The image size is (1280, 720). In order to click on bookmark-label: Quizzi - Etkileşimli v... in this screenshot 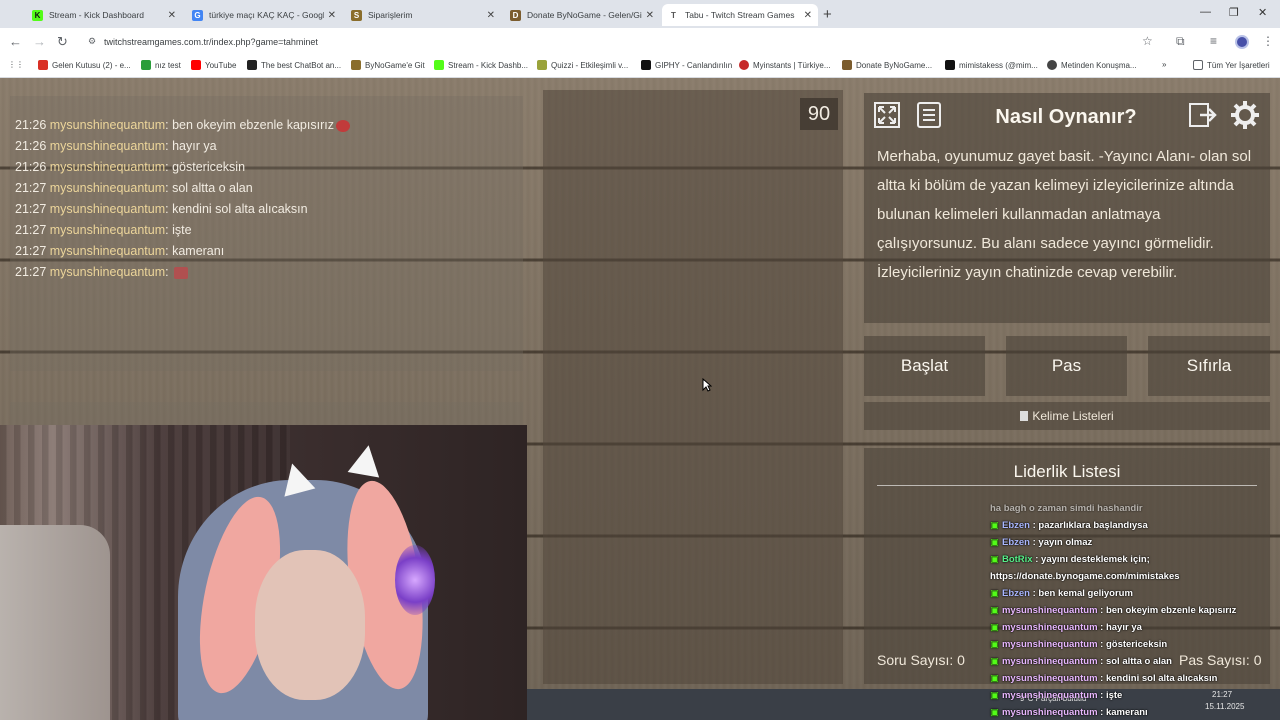, I will do `click(590, 65)`.